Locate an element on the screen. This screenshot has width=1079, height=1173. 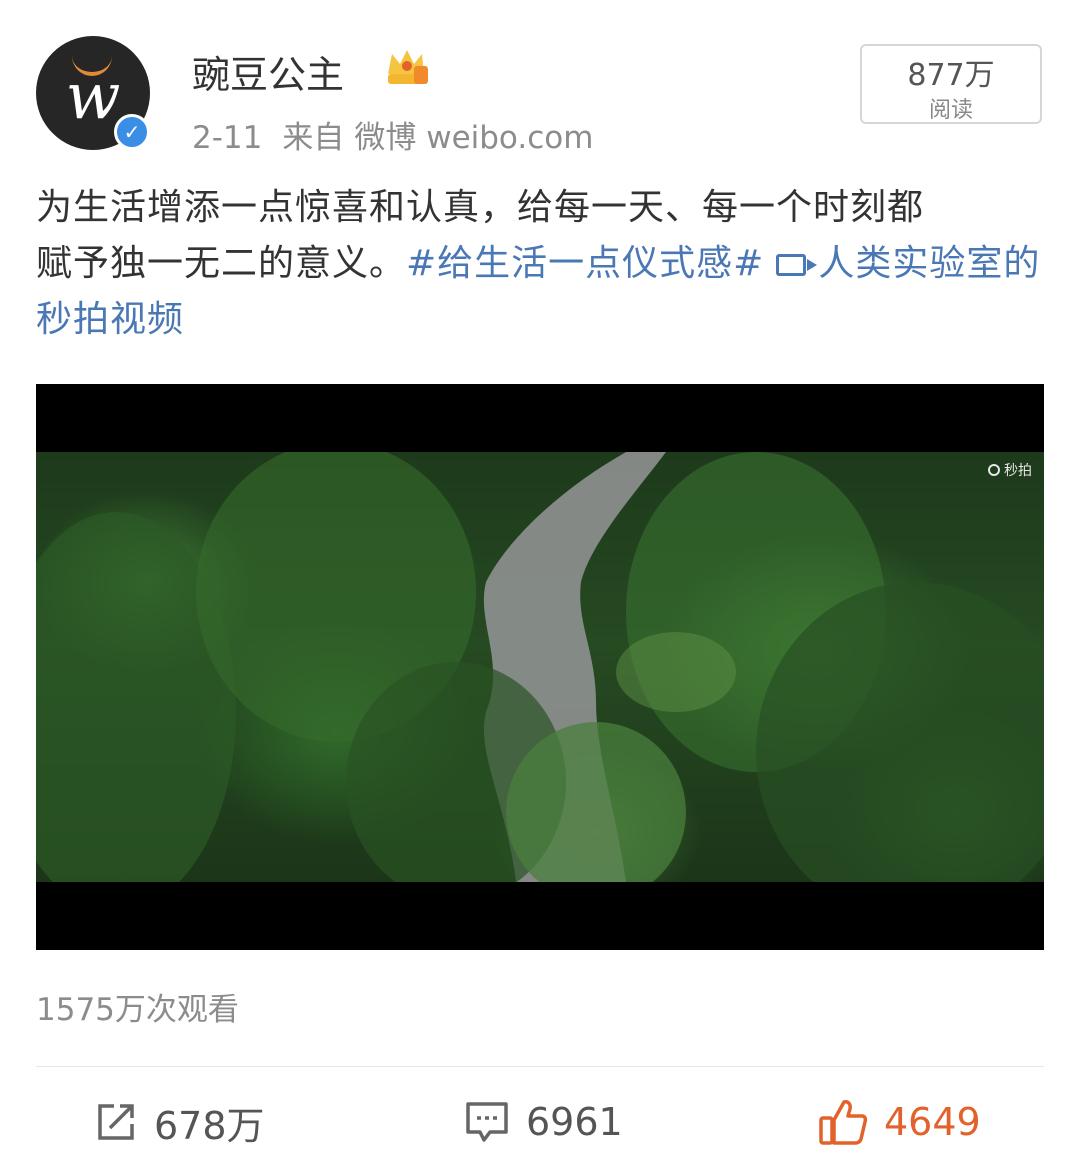
repost-button: 678万 is located at coordinates (179, 1122).